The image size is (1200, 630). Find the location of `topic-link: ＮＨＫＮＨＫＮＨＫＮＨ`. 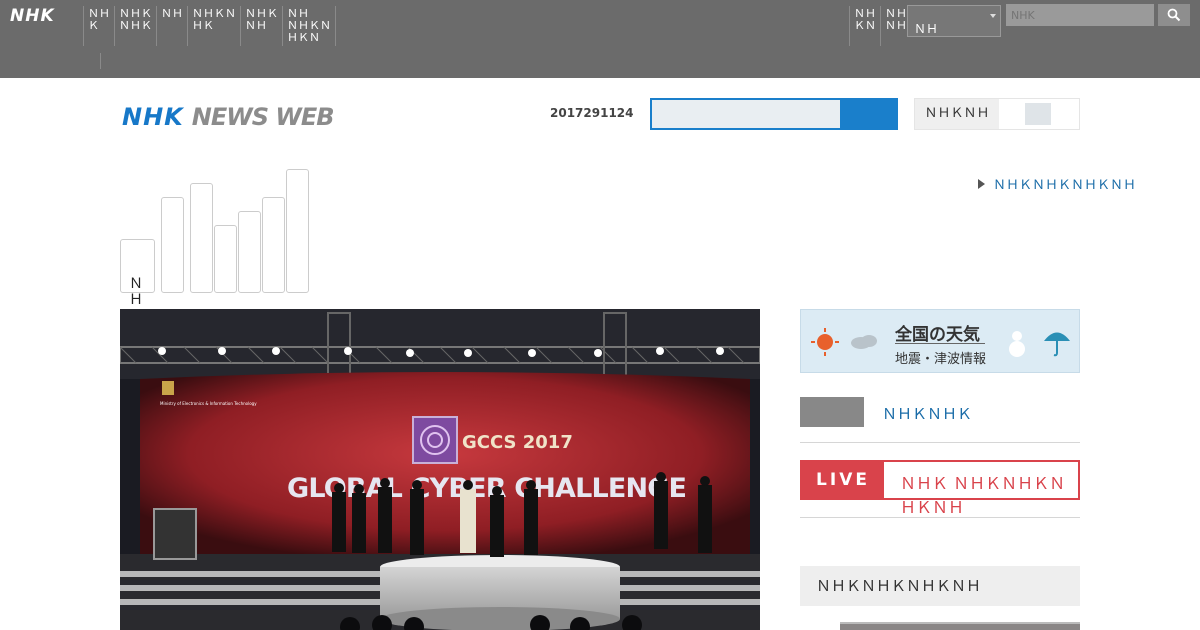

topic-link: ＮＨＫＮＨＫＮＨＫＮＨ is located at coordinates (1057, 183).